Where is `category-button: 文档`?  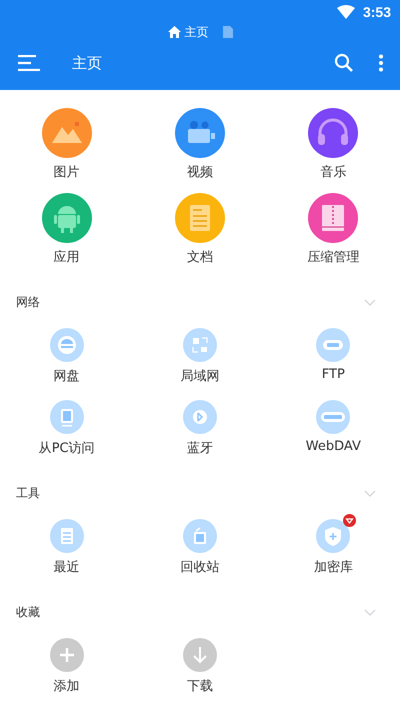 category-button: 文档 is located at coordinates (199, 229).